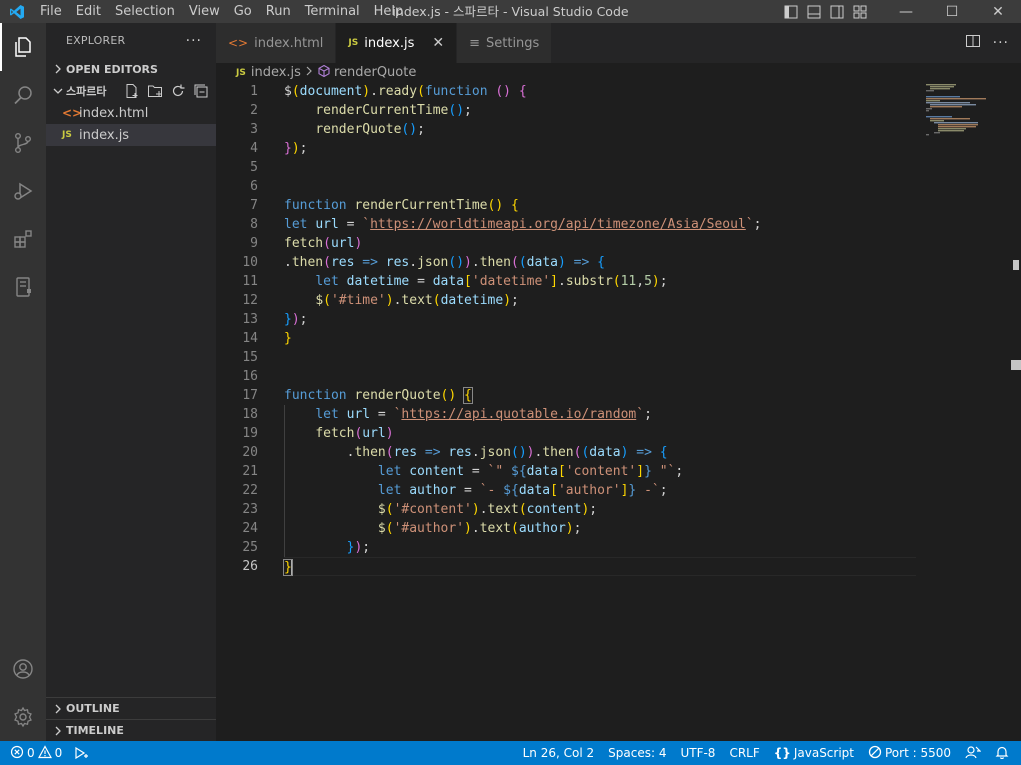 Image resolution: width=1021 pixels, height=765 pixels. I want to click on file-index-js: JS index.js, so click(131, 135).